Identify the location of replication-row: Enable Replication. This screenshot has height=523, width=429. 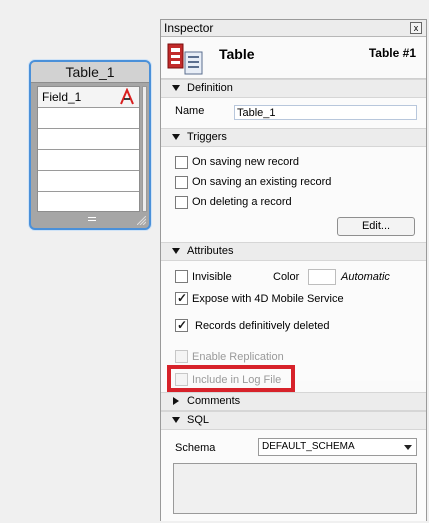
(293, 358).